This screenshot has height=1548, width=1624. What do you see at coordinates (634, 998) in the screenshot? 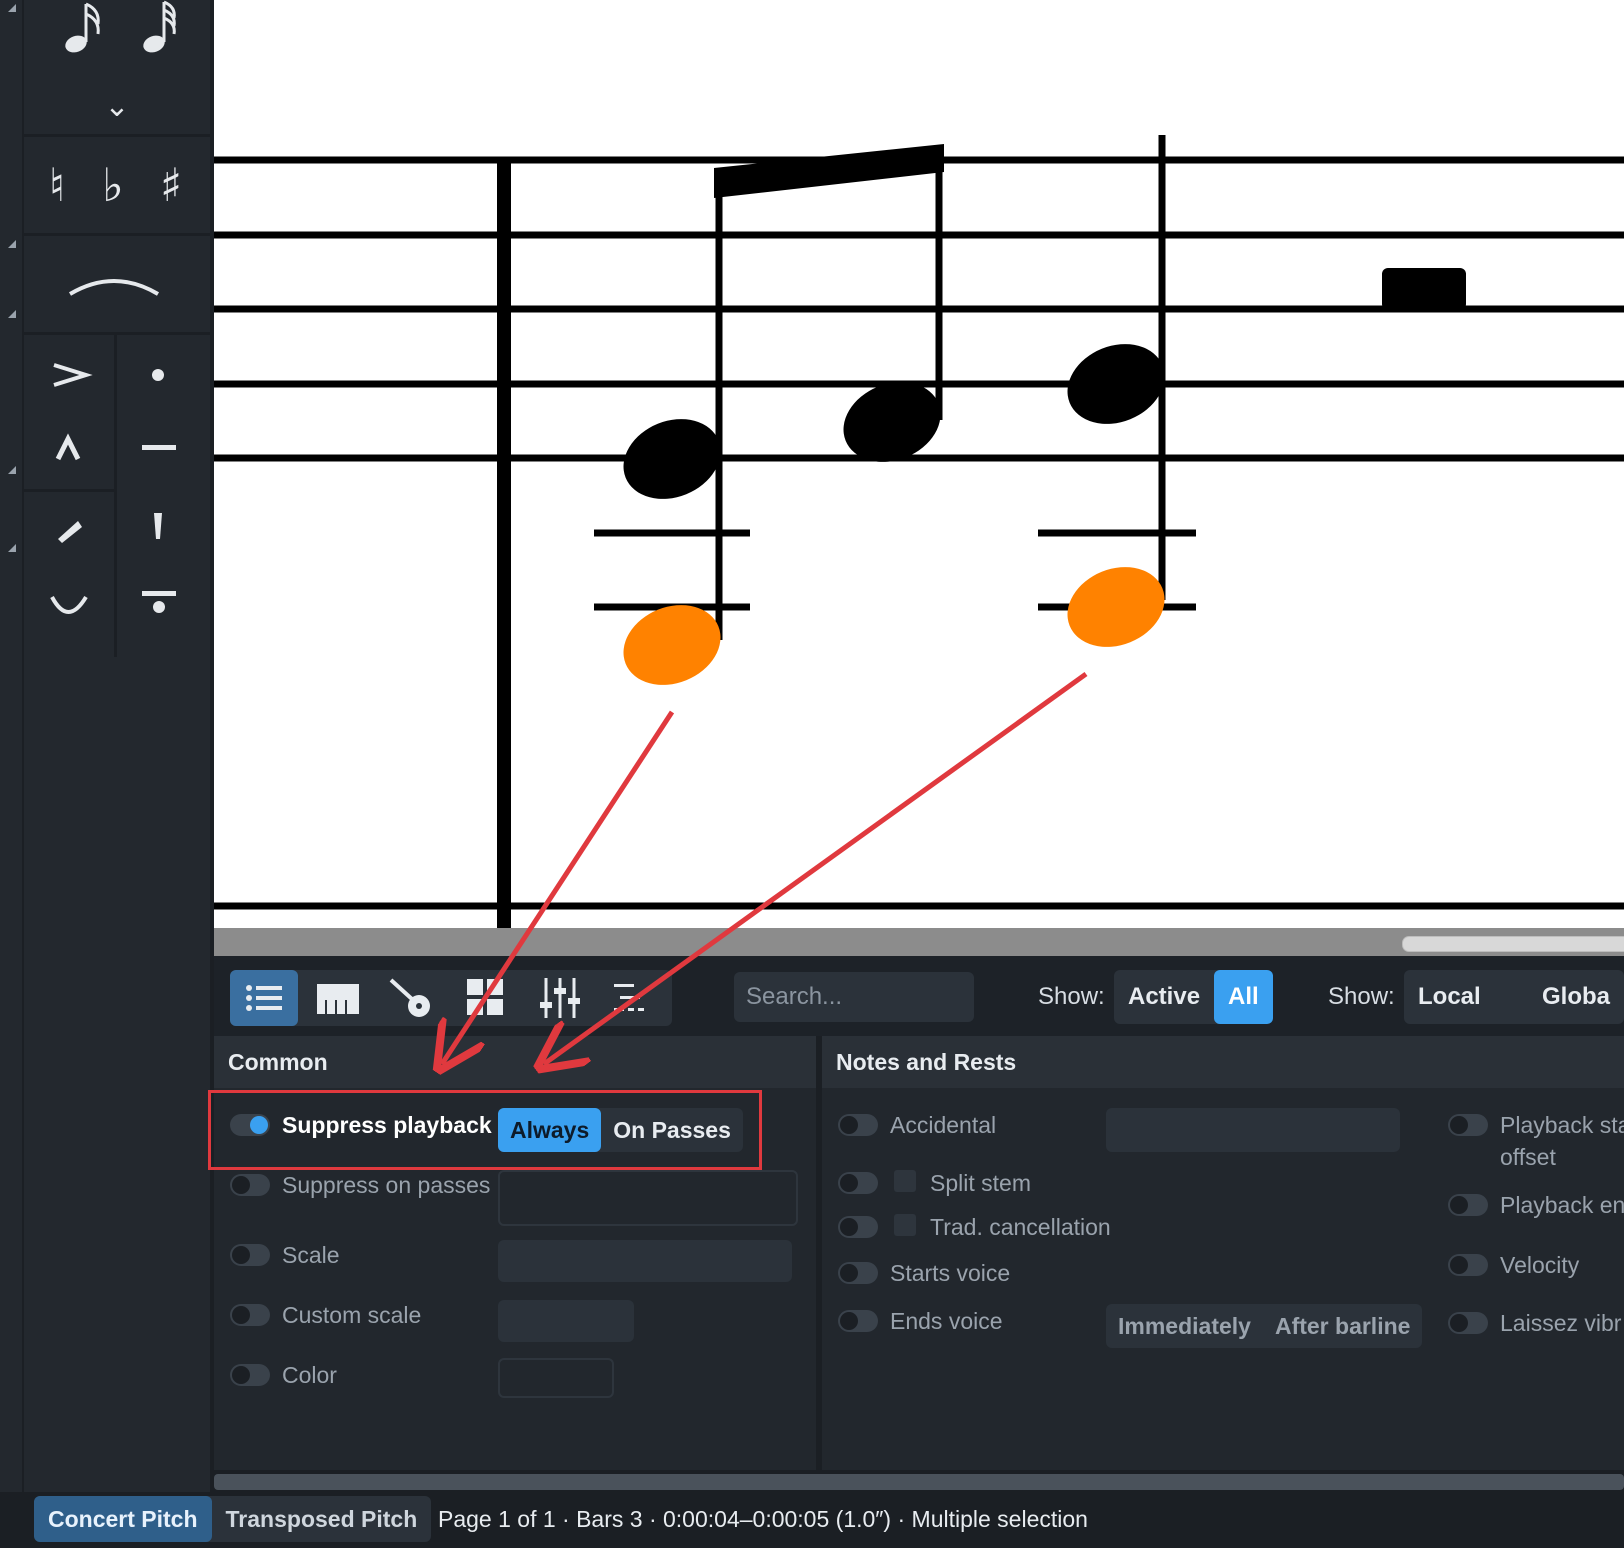
I see `layout-icon` at bounding box center [634, 998].